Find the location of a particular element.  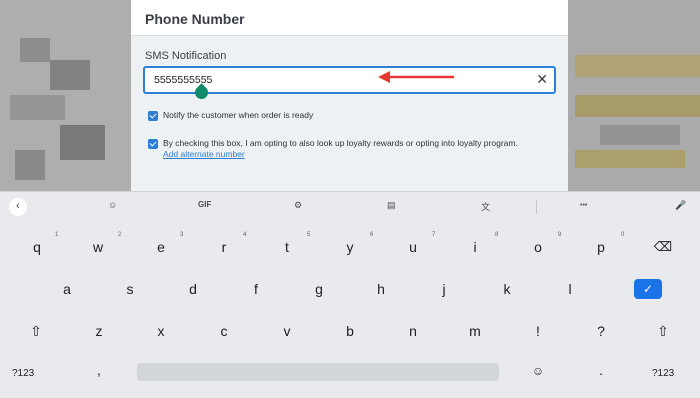

sms-notification-label: SMS Notification is located at coordinates (186, 56).